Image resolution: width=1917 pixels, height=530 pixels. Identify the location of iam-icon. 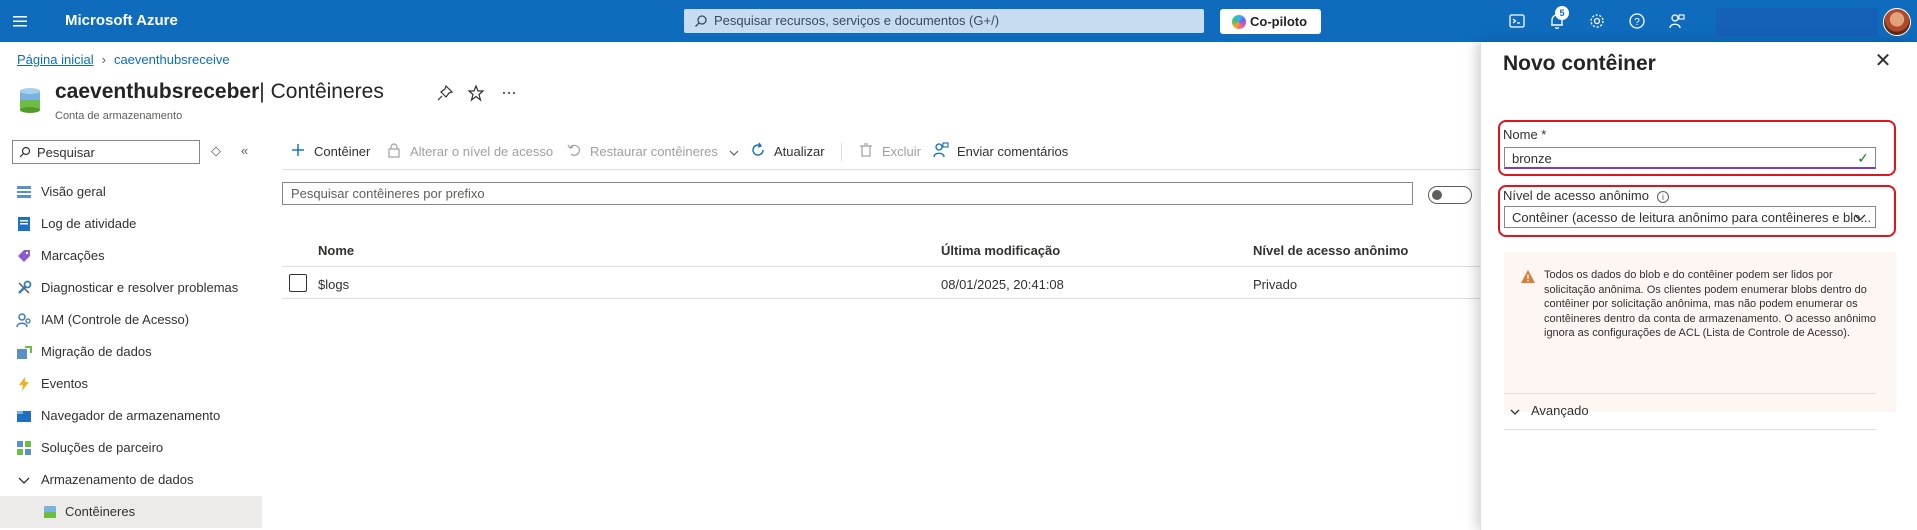
(23, 320).